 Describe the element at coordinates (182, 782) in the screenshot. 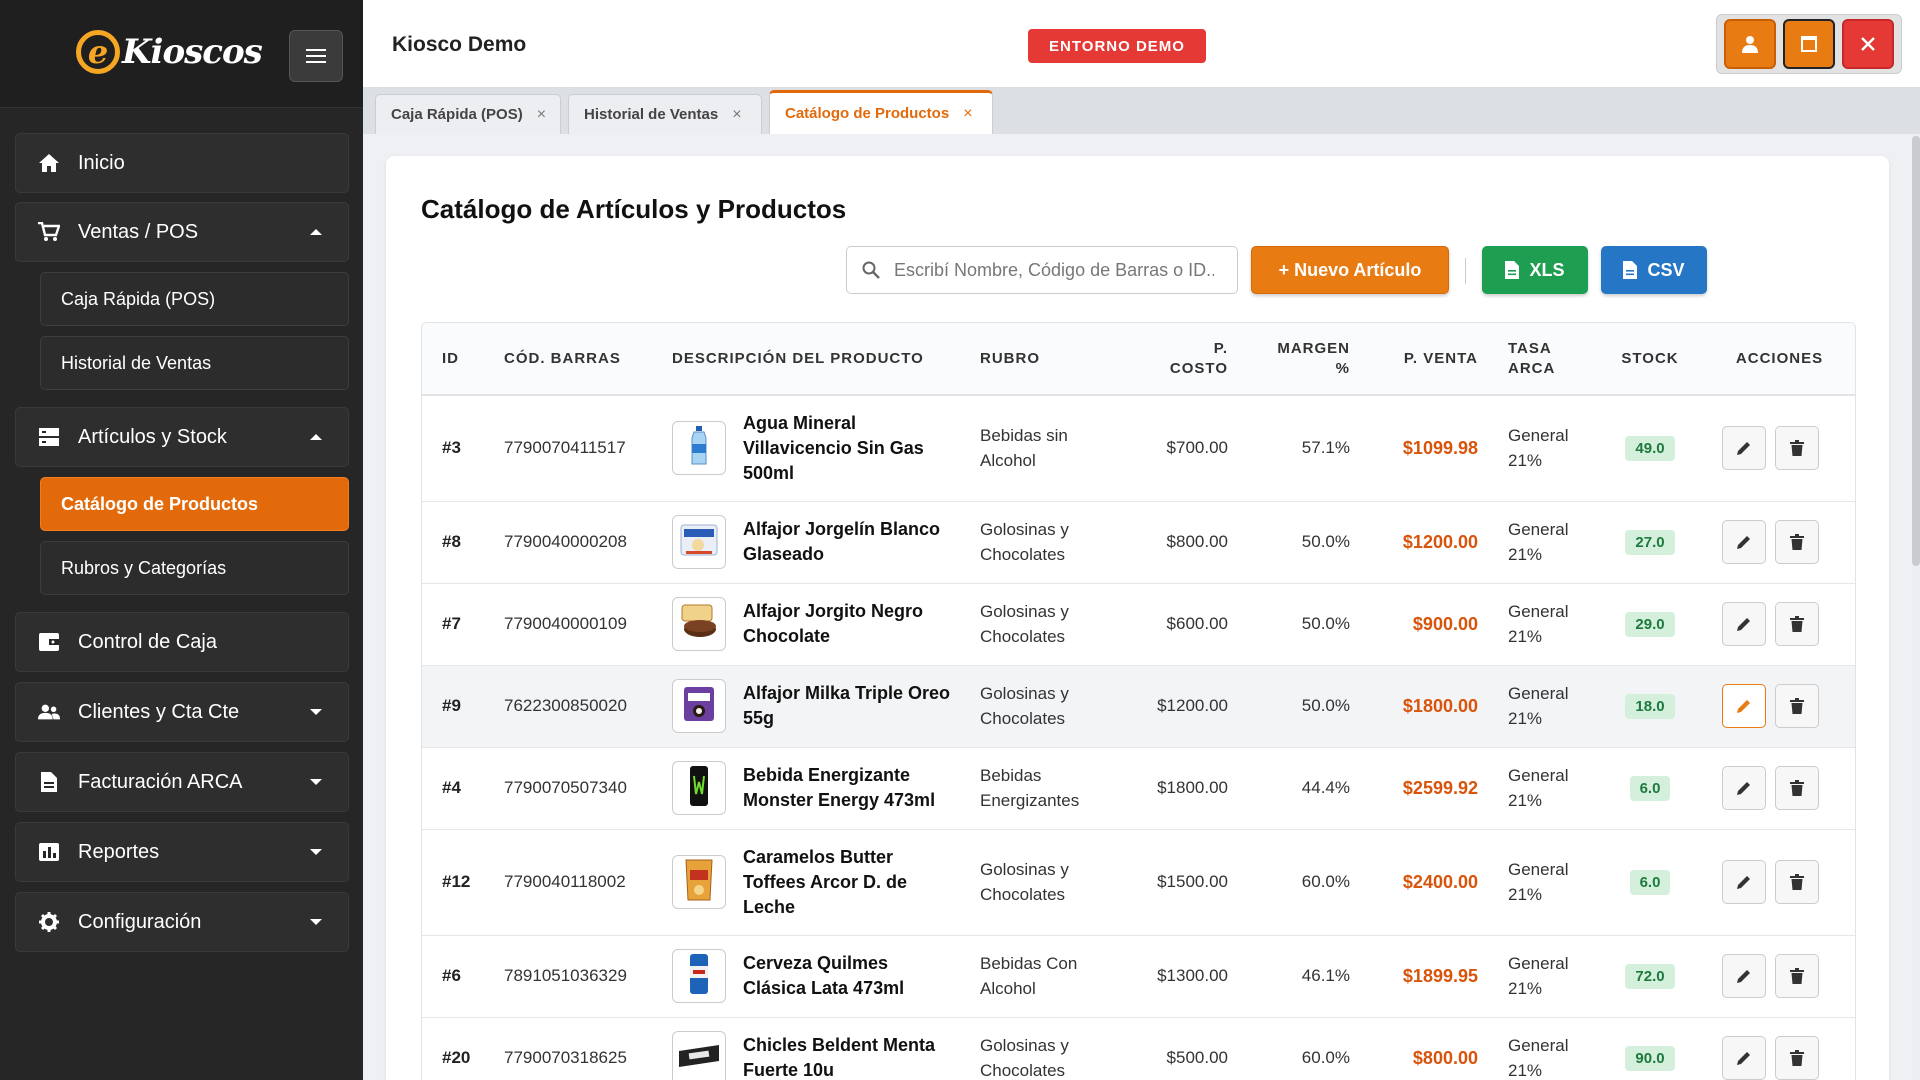

I see `sidebar-item-facturacion: Facturación ARCA` at that location.